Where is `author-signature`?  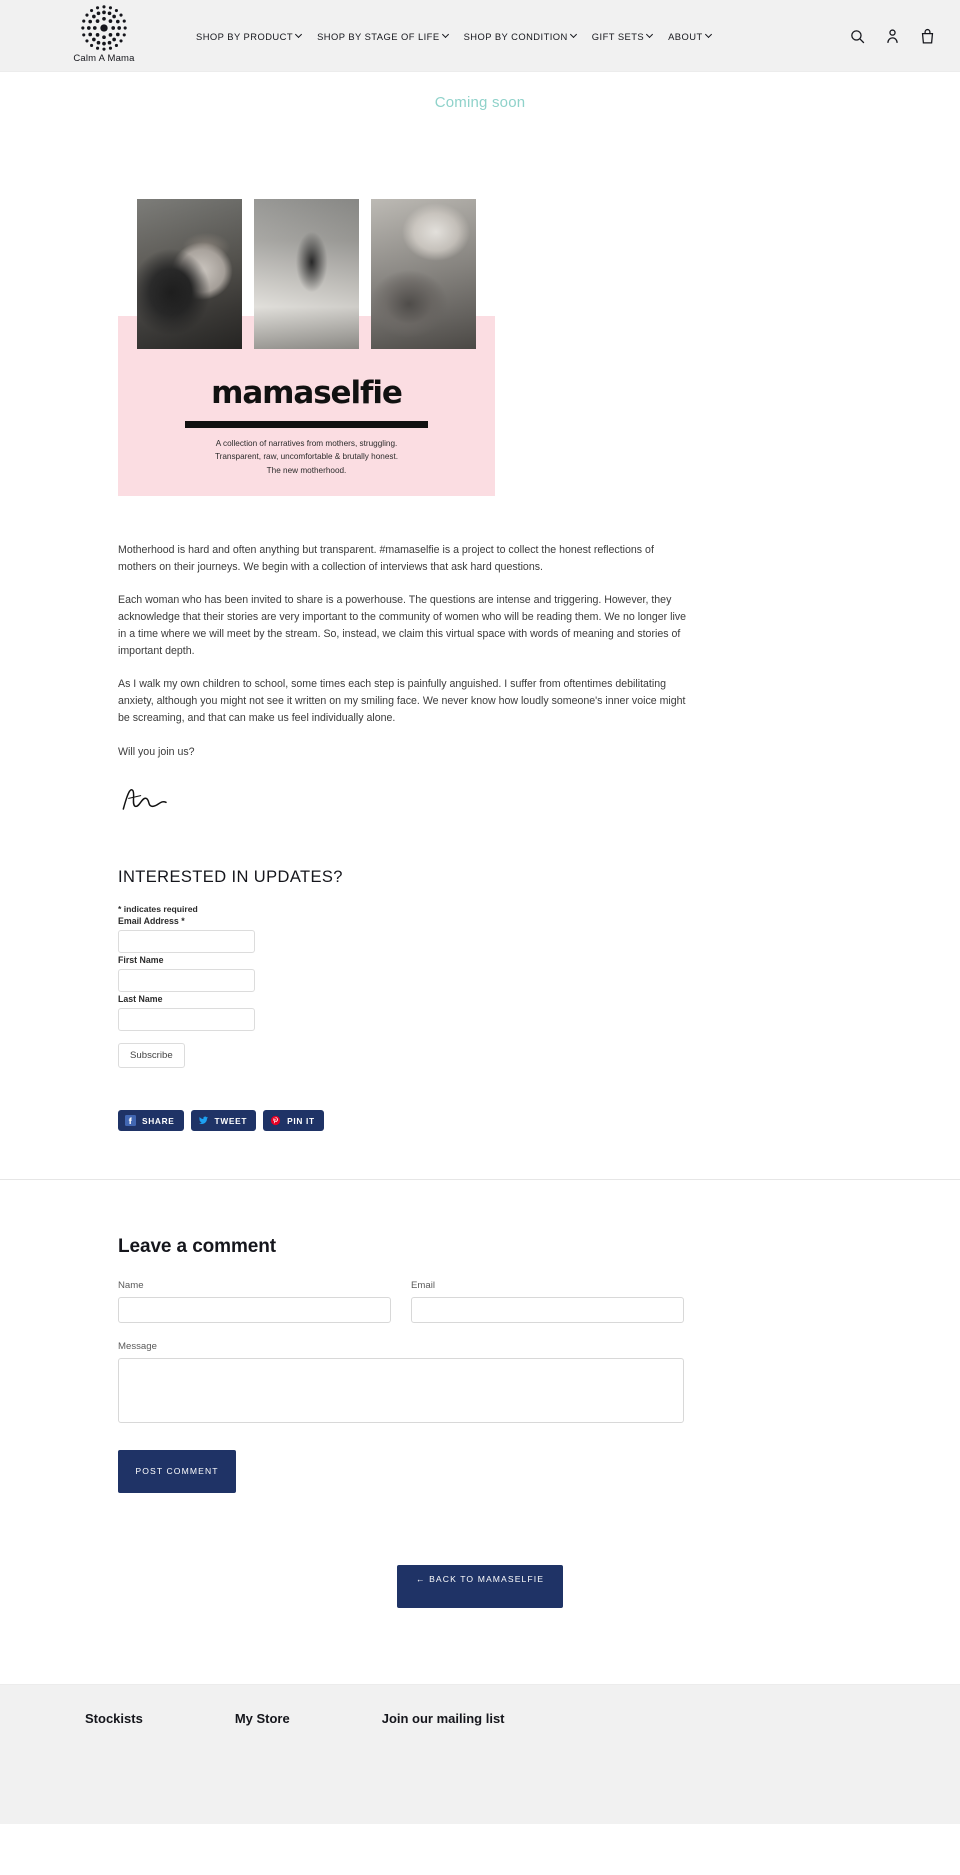
author-signature is located at coordinates (144, 800).